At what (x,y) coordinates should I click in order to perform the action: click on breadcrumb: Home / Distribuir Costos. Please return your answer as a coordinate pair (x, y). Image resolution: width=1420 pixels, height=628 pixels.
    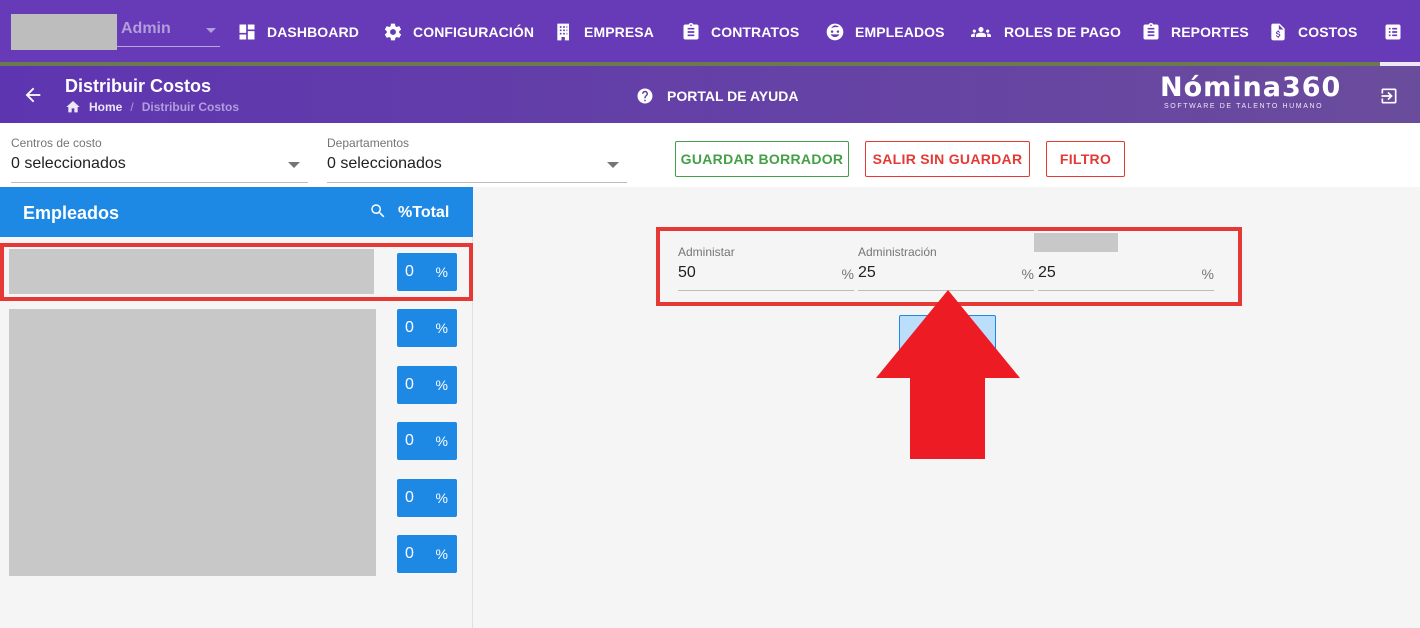
    Looking at the image, I should click on (152, 107).